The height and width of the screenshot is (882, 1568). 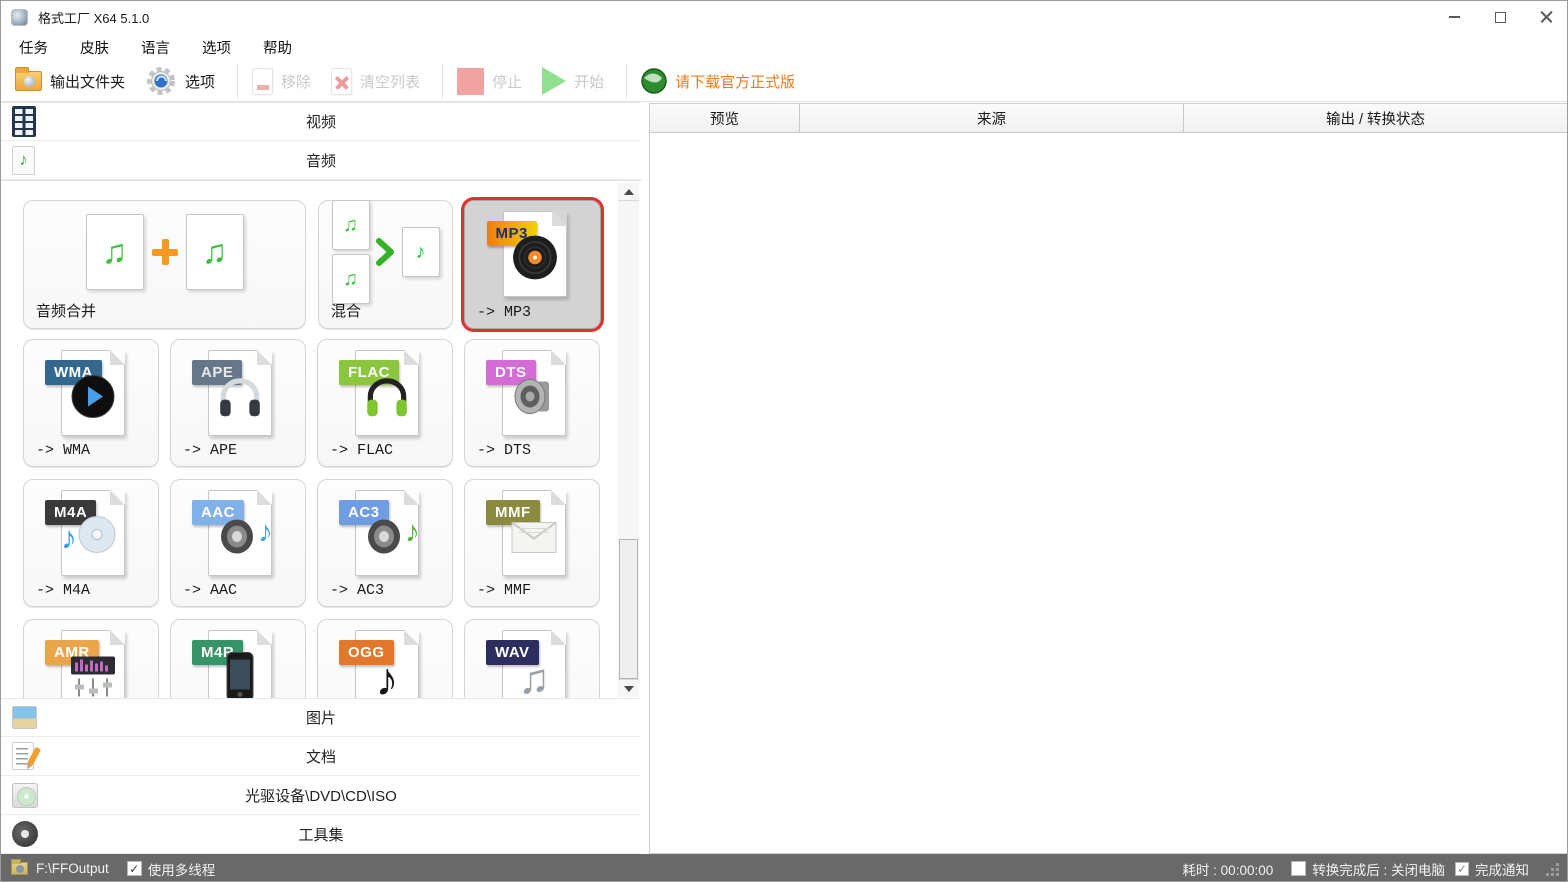 I want to click on remove-button: 移除, so click(x=281, y=81).